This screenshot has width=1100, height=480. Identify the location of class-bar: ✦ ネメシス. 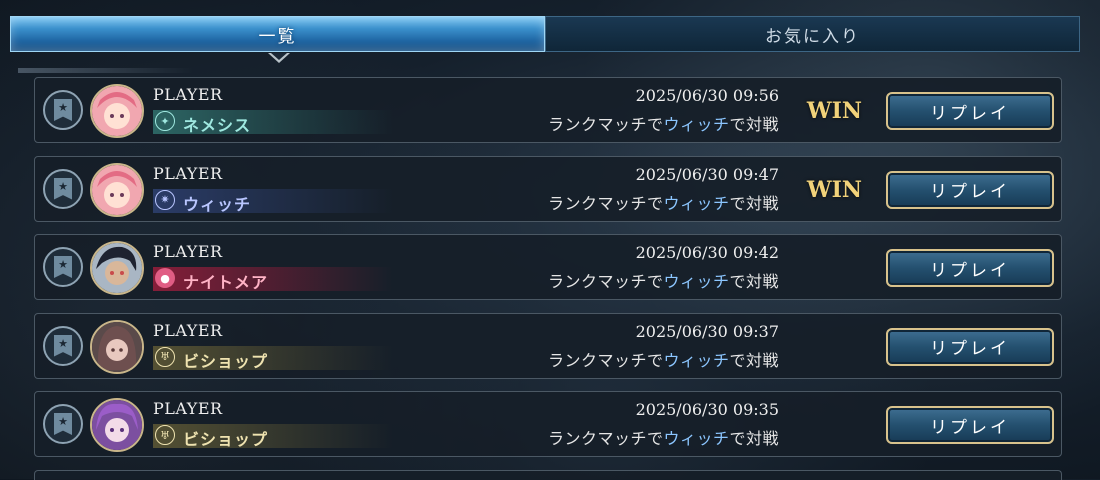
(273, 122).